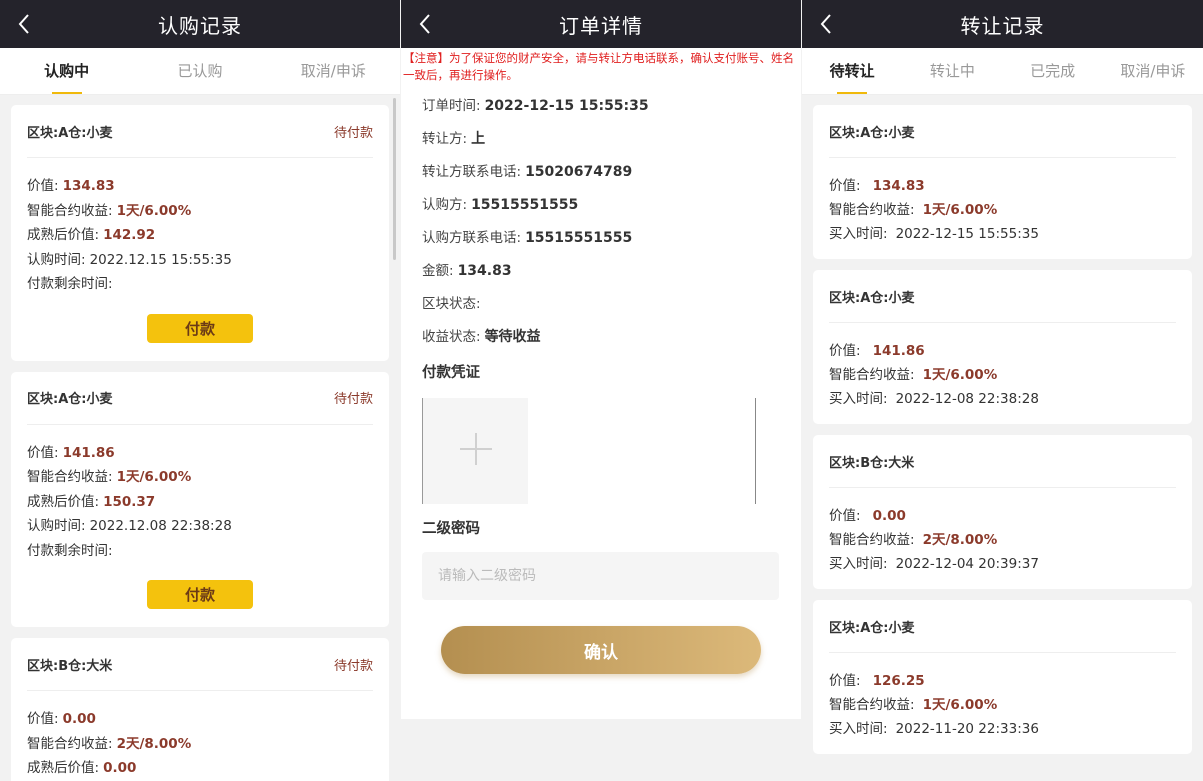 The image size is (1203, 781). What do you see at coordinates (601, 271) in the screenshot?
I see `detail-row: 金额: 134.83` at bounding box center [601, 271].